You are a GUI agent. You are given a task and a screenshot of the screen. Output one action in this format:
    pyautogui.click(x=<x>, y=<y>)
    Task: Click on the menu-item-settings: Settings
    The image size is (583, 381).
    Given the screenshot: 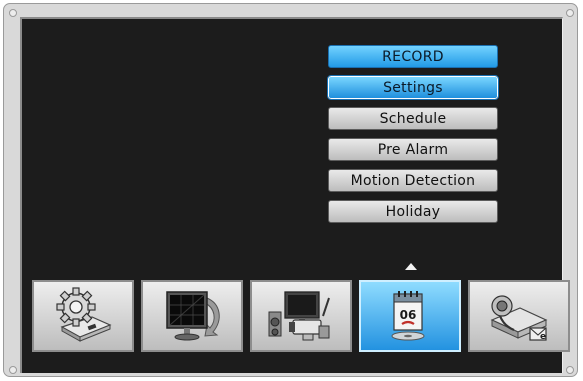 What is the action you would take?
    pyautogui.click(x=413, y=87)
    